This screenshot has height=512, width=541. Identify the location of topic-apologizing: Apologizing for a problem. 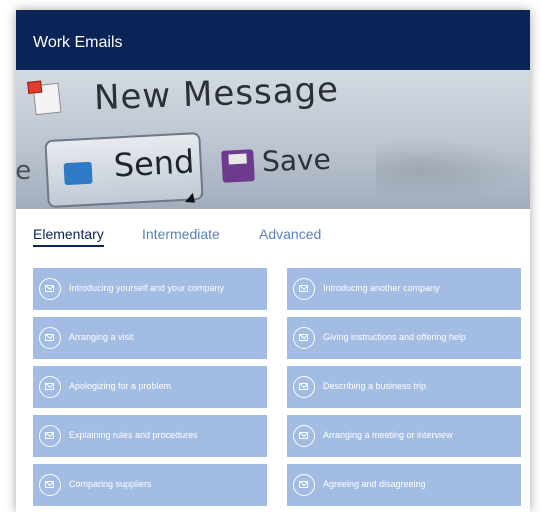
(150, 387).